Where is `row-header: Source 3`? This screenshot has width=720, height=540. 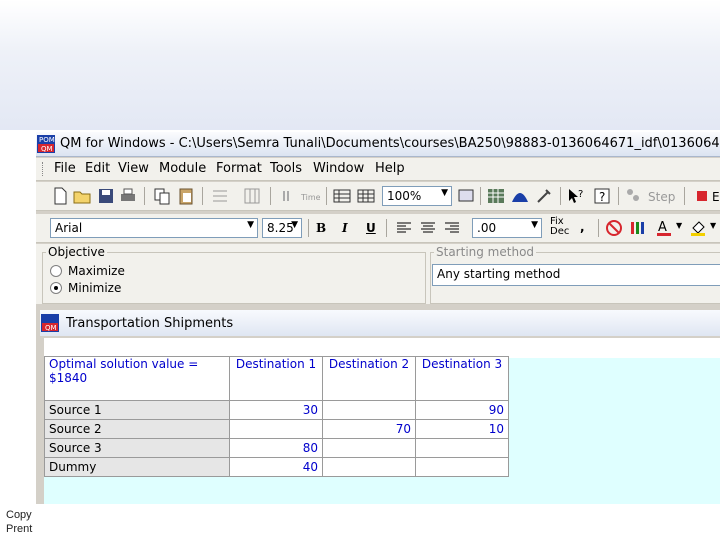
row-header: Source 3 is located at coordinates (137, 448).